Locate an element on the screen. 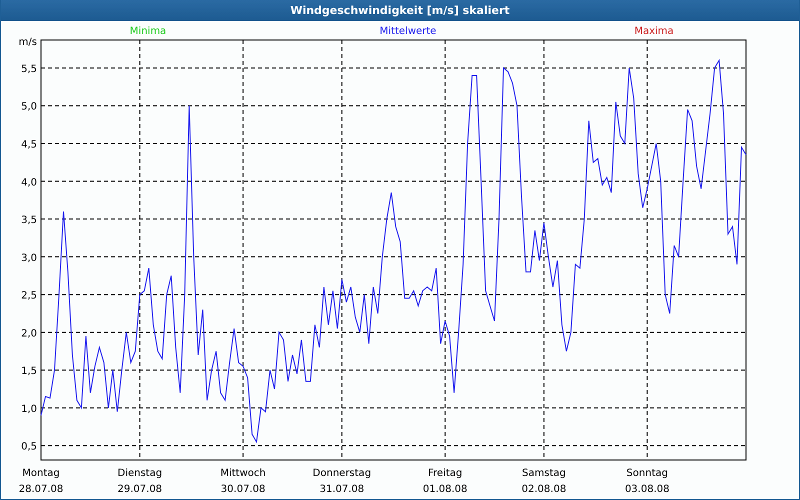 Image resolution: width=800 pixels, height=500 pixels. day-label: Dienstag is located at coordinates (140, 473).